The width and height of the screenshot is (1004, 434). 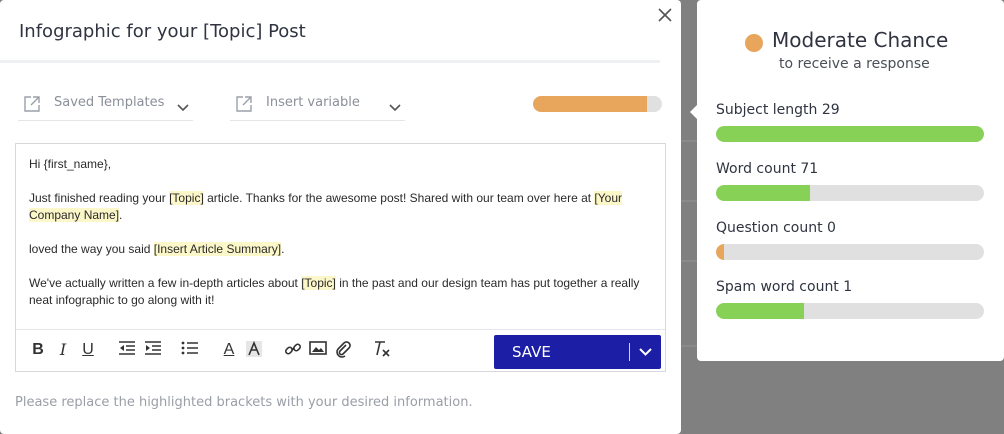 I want to click on link-icon, so click(x=293, y=350).